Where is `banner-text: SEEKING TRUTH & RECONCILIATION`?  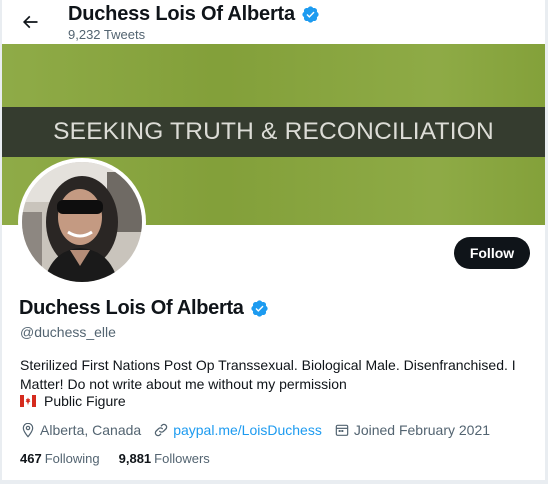
banner-text: SEEKING TRUTH & RECONCILIATION is located at coordinates (273, 131).